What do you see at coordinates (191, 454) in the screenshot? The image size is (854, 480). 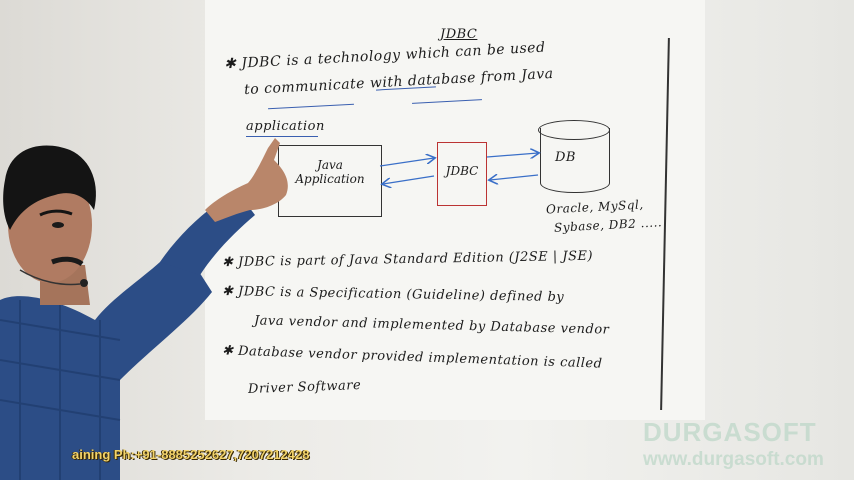 I see `contact-ticker: aining Ph:+91-8885252627,7207212428` at bounding box center [191, 454].